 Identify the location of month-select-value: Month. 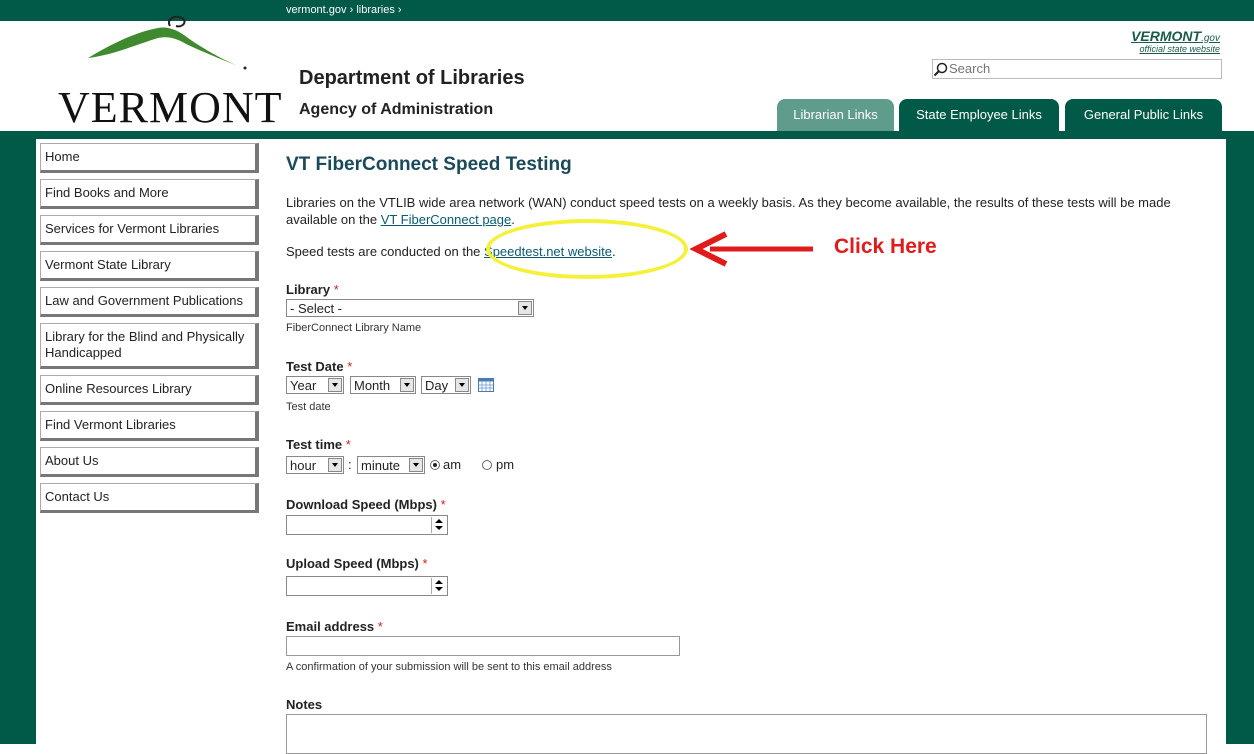
(372, 385).